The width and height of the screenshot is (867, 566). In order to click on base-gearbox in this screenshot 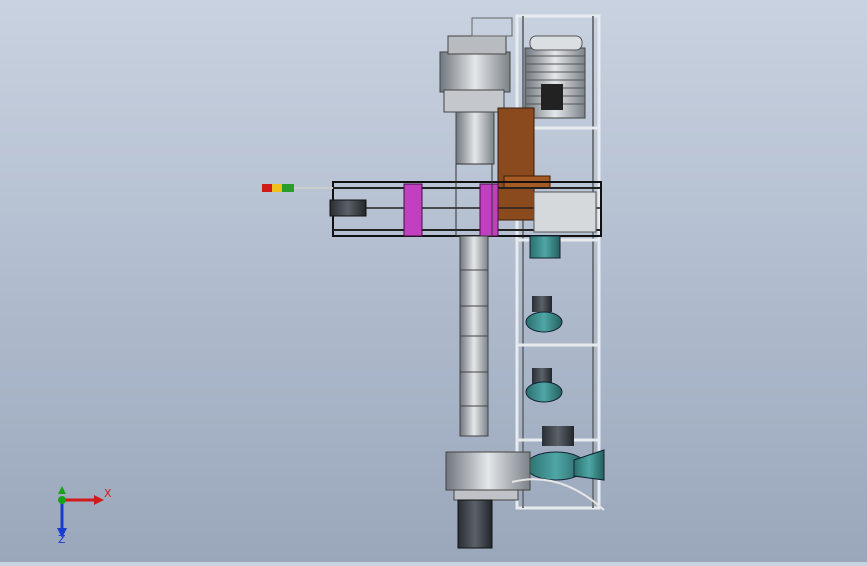, I will do `click(488, 476)`.